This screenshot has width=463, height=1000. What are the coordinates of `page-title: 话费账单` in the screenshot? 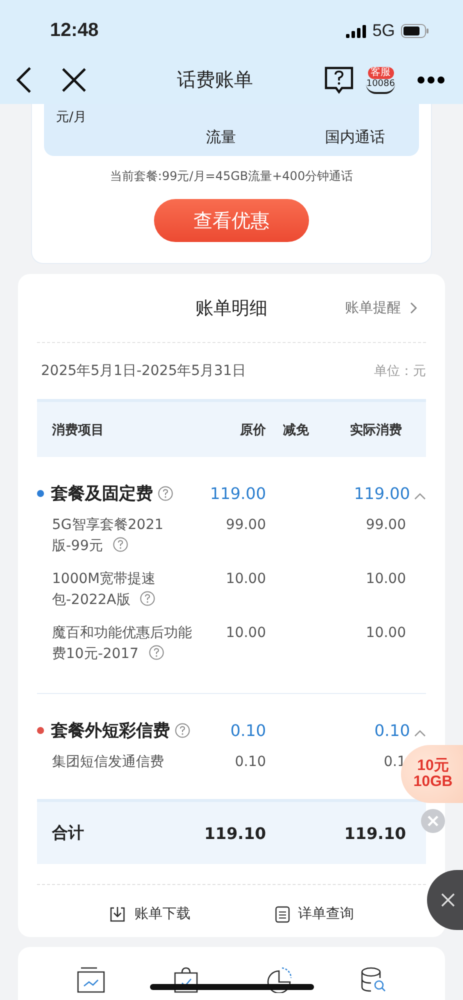 It's located at (215, 80).